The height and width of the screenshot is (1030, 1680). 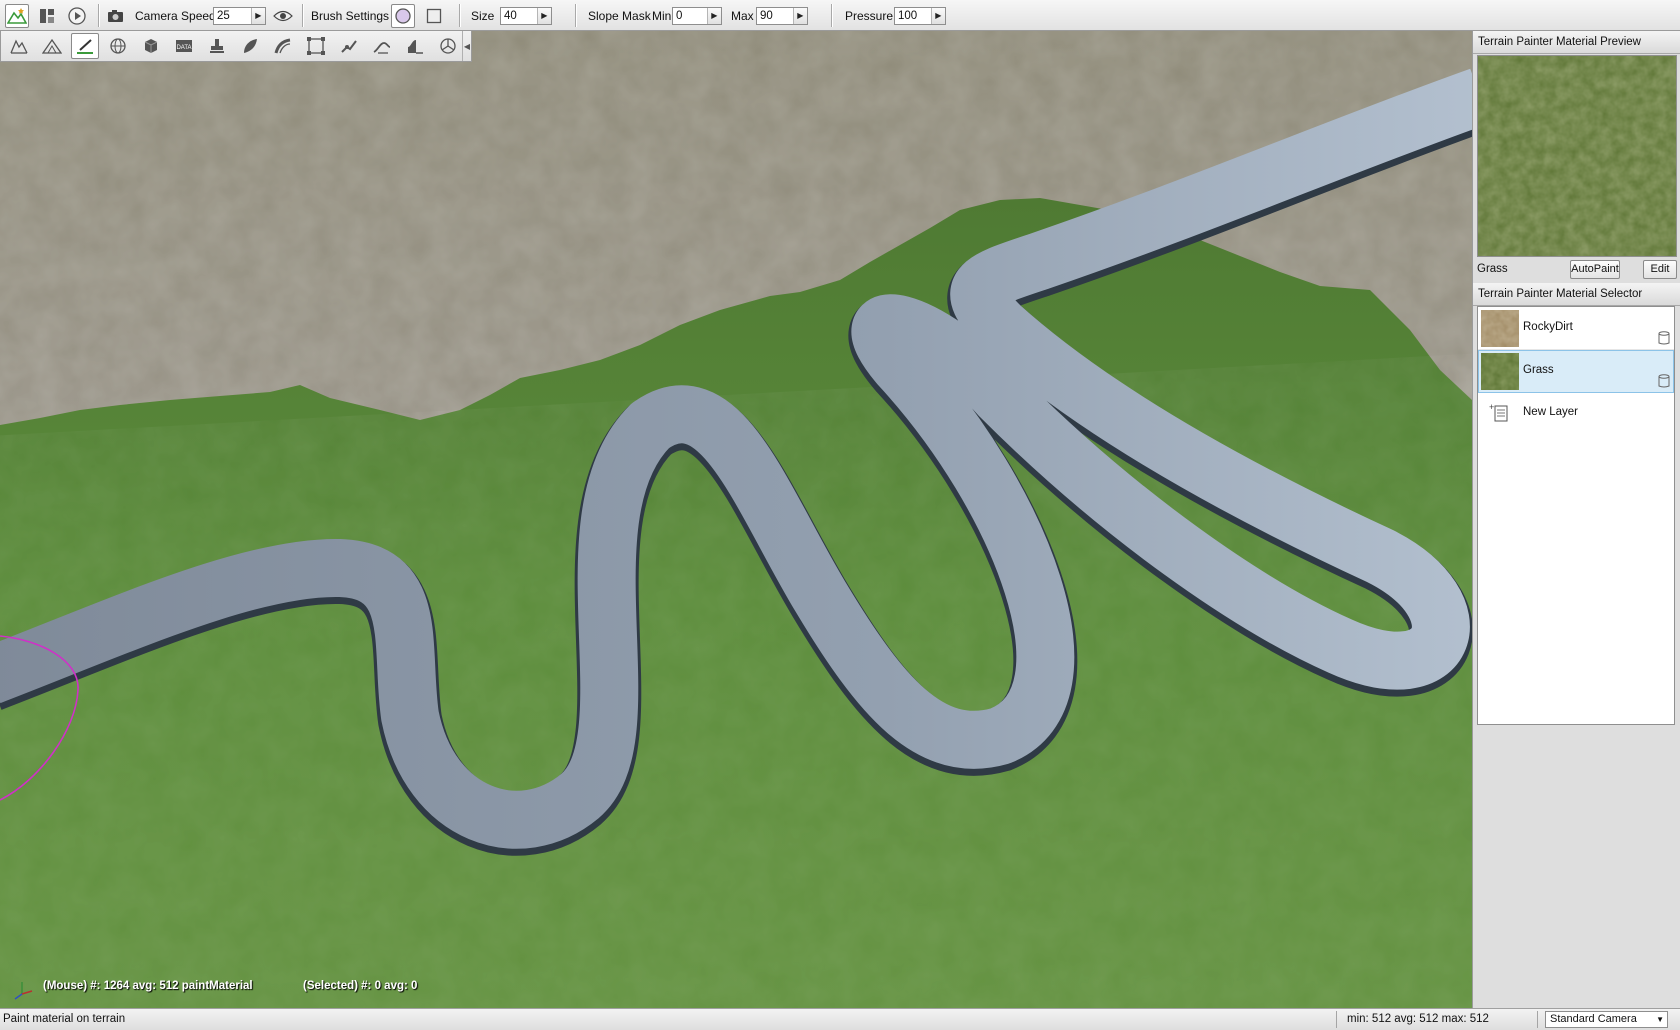 What do you see at coordinates (483, 15) in the screenshot?
I see `size-label: Size` at bounding box center [483, 15].